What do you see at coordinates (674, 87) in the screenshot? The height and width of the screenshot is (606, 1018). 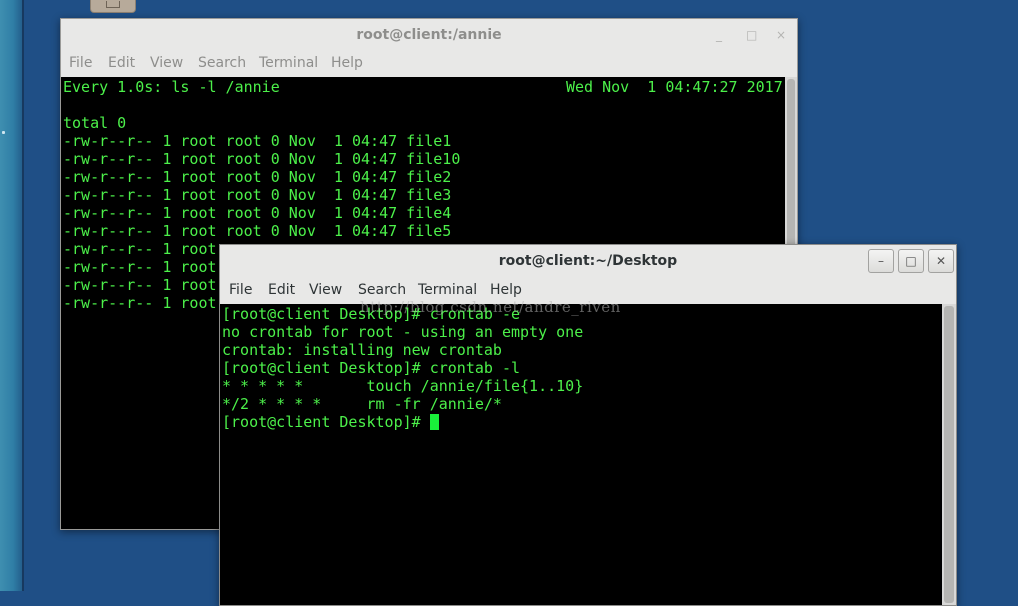 I see `watch-header-time: Wed Nov 1 04:47:27 2017` at bounding box center [674, 87].